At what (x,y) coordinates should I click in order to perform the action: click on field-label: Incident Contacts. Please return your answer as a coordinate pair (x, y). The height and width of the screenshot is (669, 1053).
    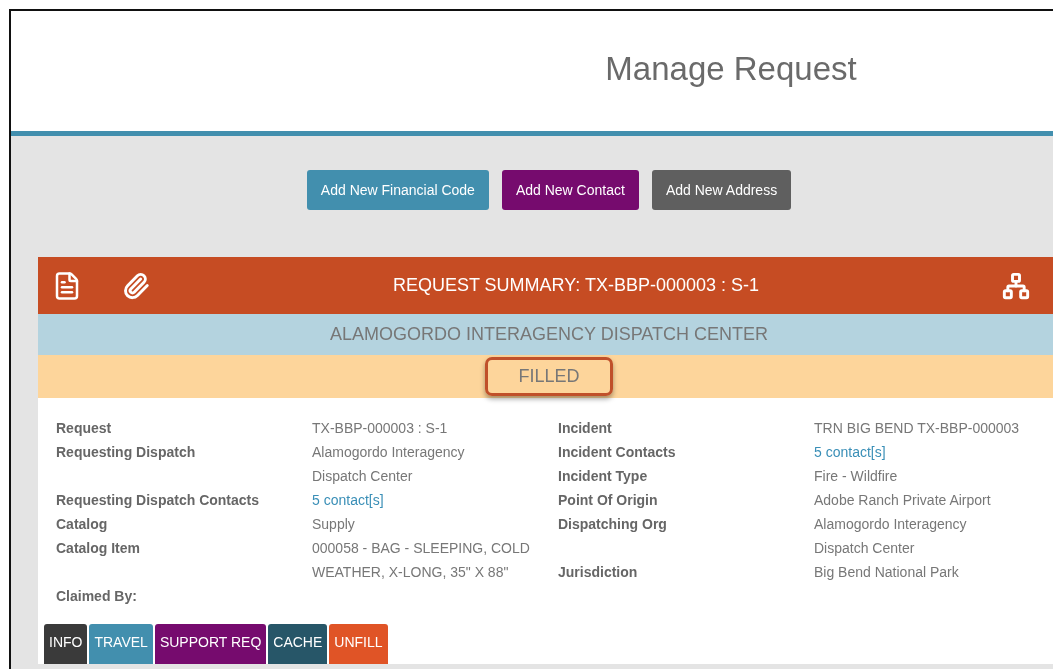
    Looking at the image, I should click on (617, 452).